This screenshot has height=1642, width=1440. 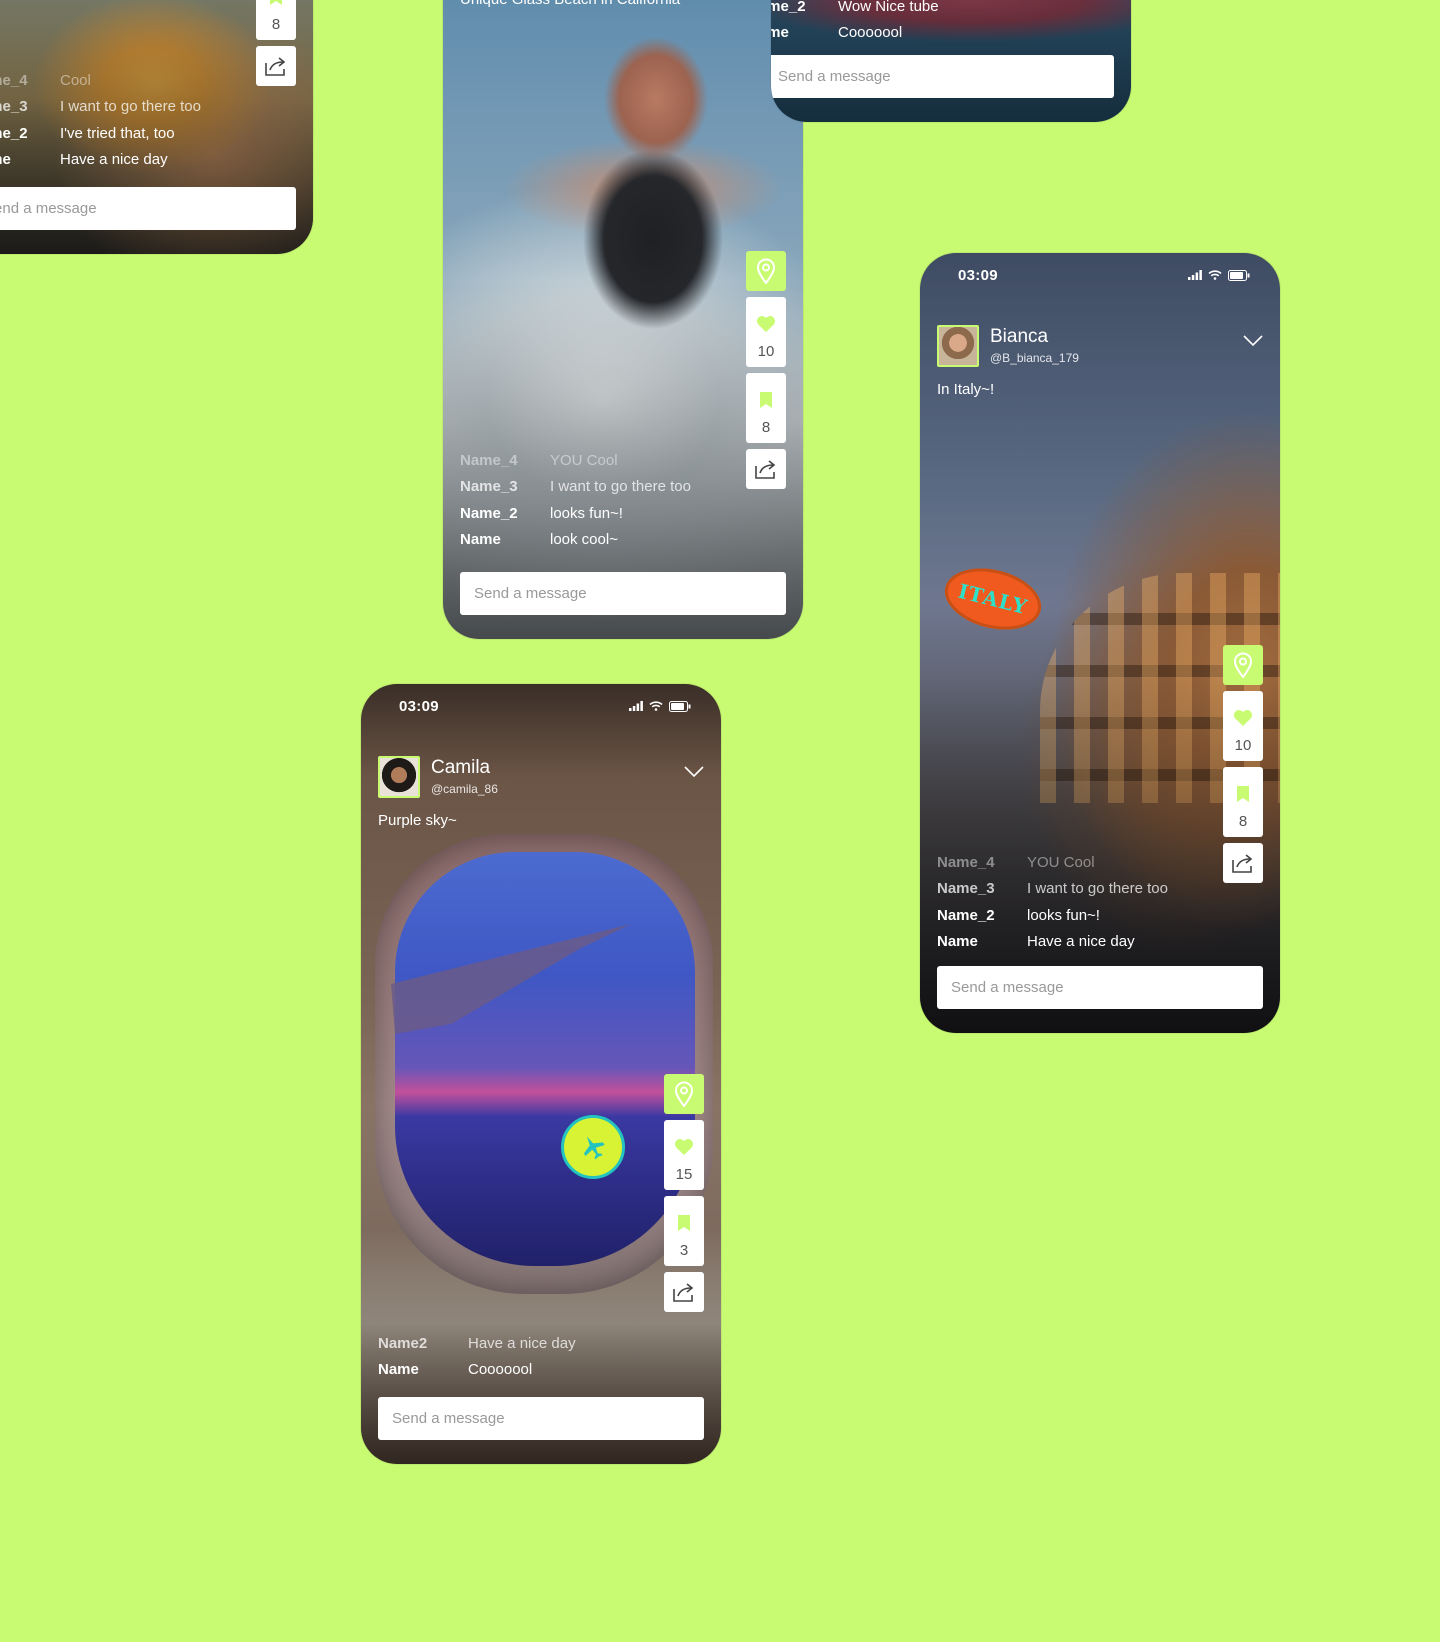 What do you see at coordinates (1081, 942) in the screenshot?
I see `comment-text: Have a nice day` at bounding box center [1081, 942].